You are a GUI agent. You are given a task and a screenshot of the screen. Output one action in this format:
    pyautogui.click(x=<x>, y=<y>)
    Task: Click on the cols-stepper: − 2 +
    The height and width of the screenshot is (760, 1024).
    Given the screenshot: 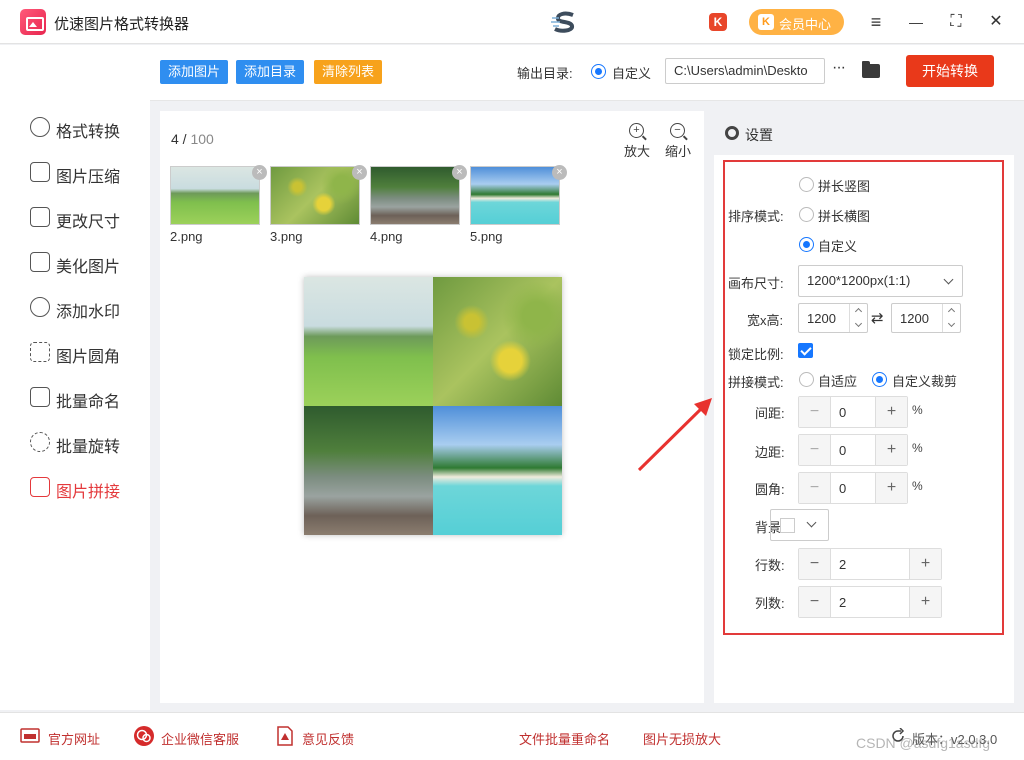 What is the action you would take?
    pyautogui.click(x=870, y=602)
    